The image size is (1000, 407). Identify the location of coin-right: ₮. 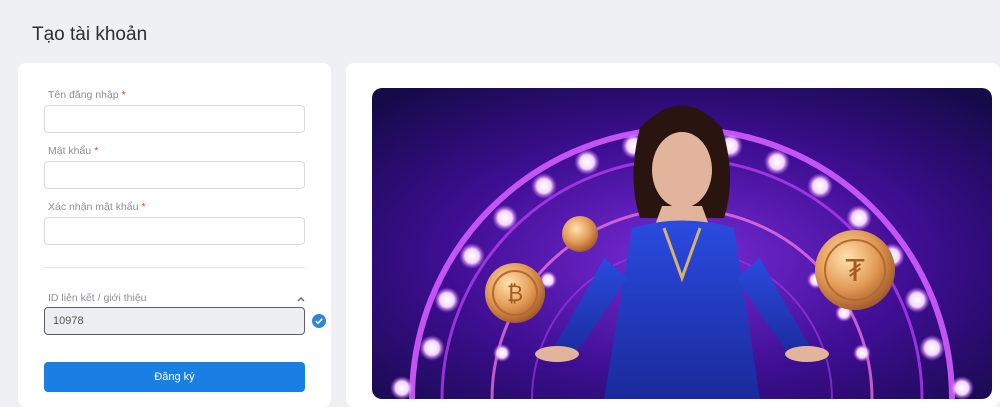
(855, 270).